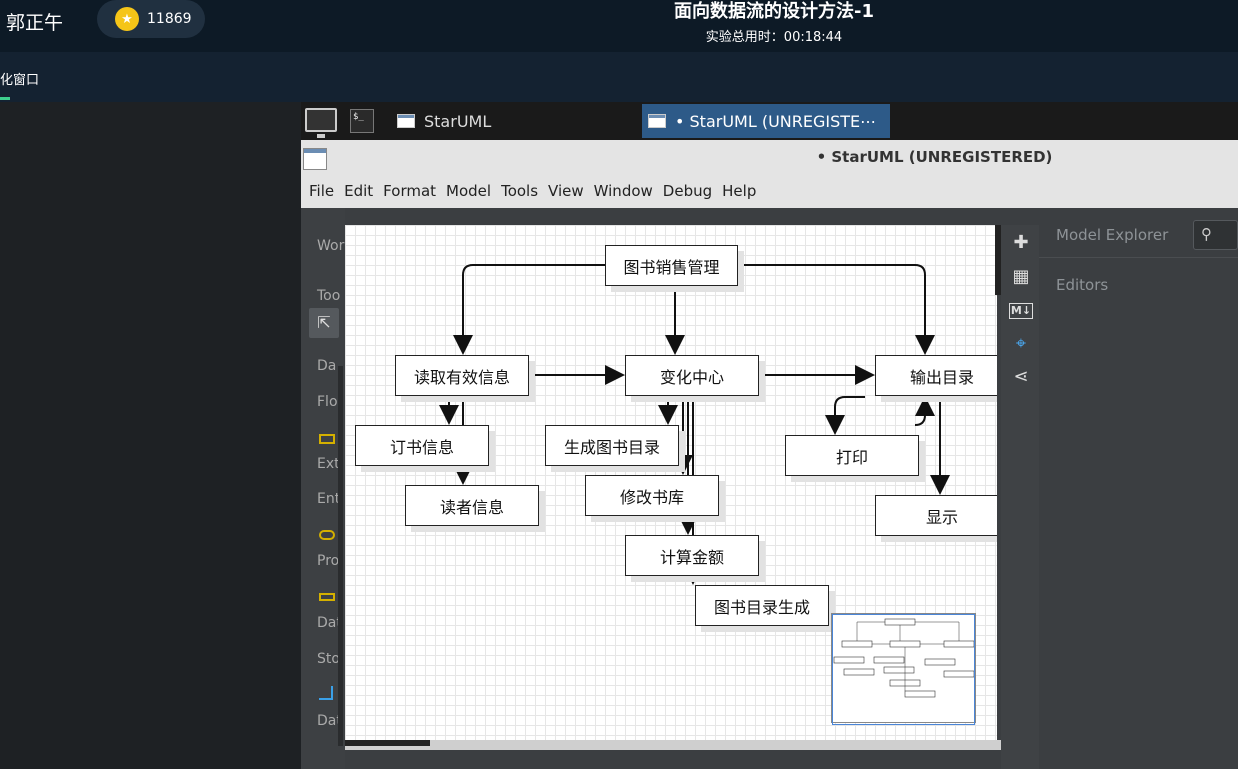 This screenshot has width=1238, height=769. What do you see at coordinates (1021, 311) in the screenshot?
I see `markdown-icon: M↓` at bounding box center [1021, 311].